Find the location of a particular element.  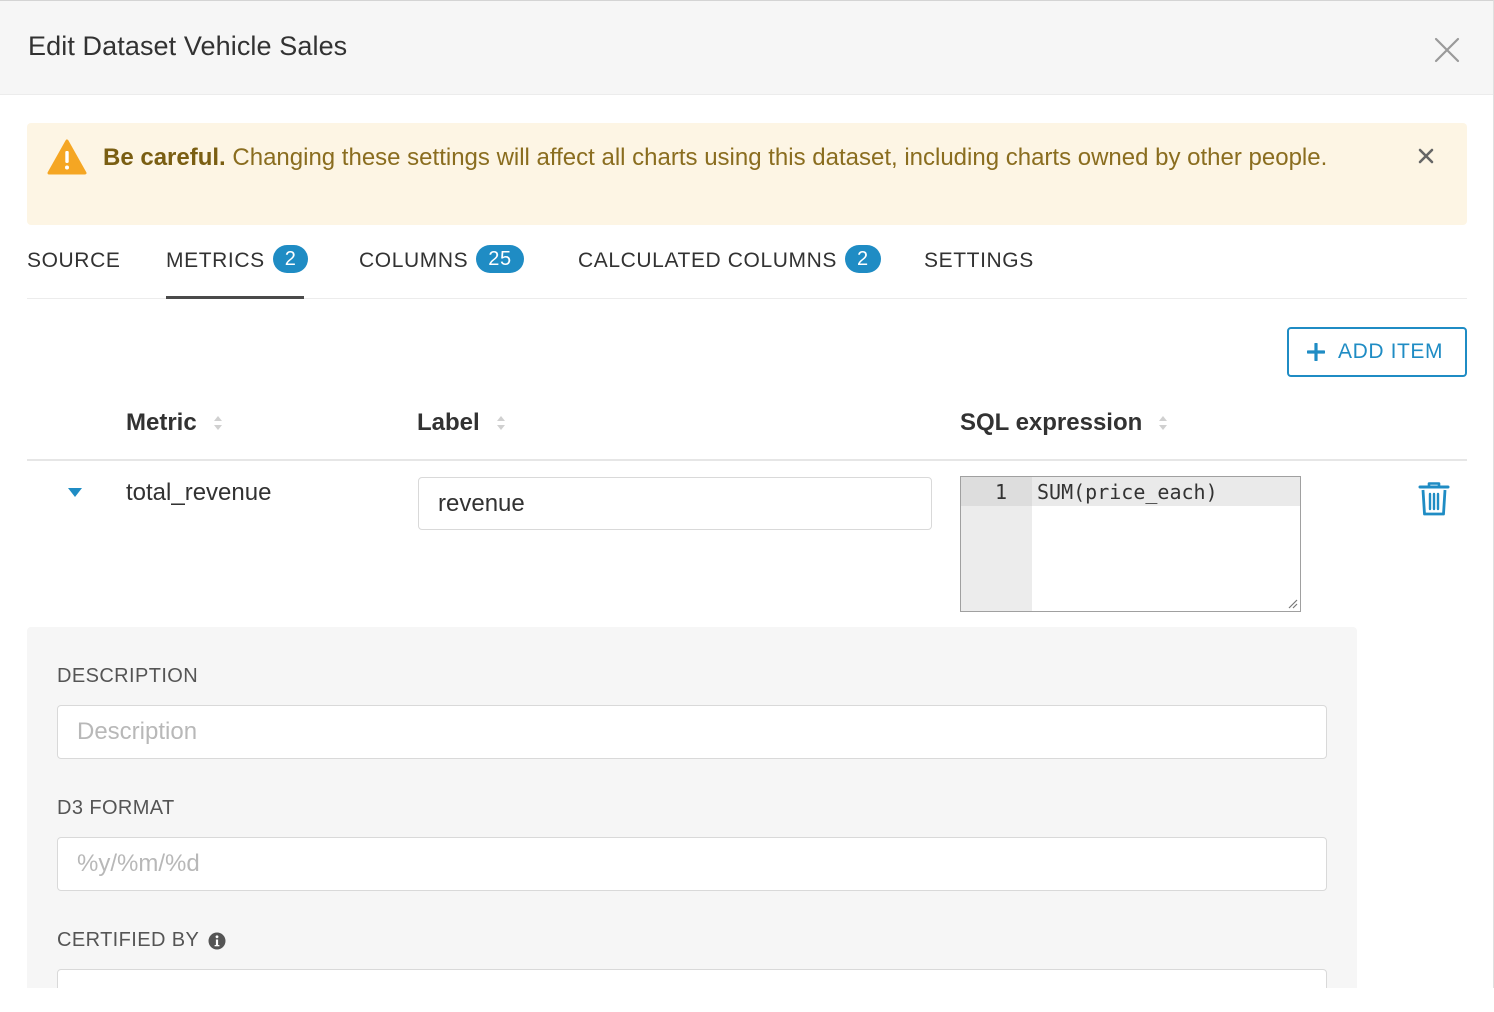

tab-columns: COLUMNS 25 is located at coordinates (441, 270).